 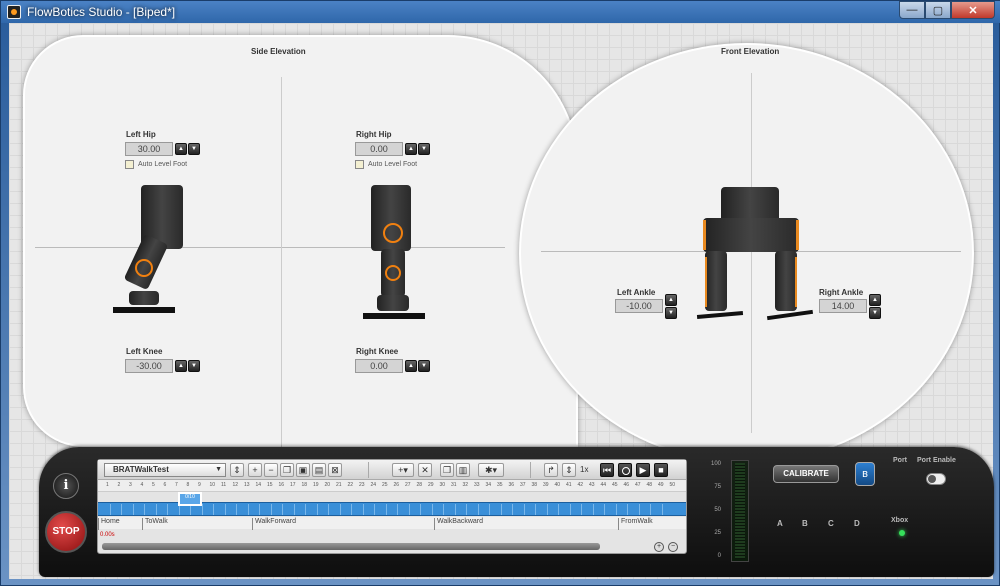 What do you see at coordinates (379, 366) in the screenshot?
I see `right-knee-field: 0.00` at bounding box center [379, 366].